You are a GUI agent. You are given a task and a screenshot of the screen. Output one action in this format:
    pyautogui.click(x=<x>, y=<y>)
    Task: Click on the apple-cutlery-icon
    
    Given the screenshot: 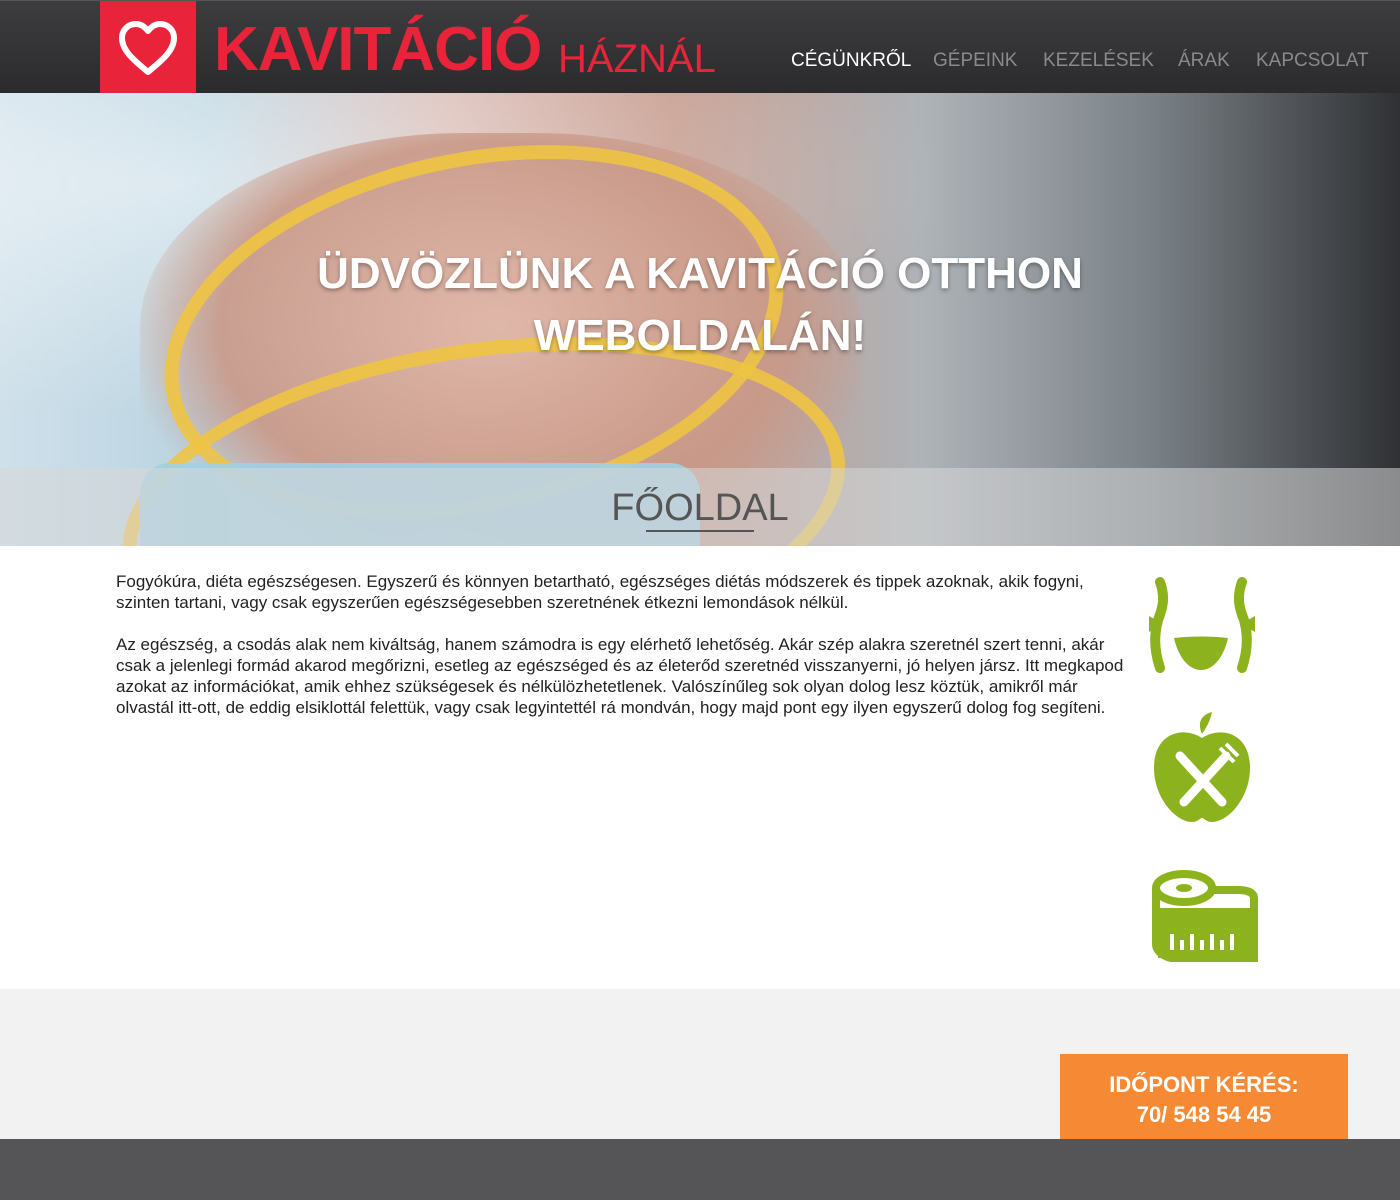 What is the action you would take?
    pyautogui.click(x=1202, y=767)
    